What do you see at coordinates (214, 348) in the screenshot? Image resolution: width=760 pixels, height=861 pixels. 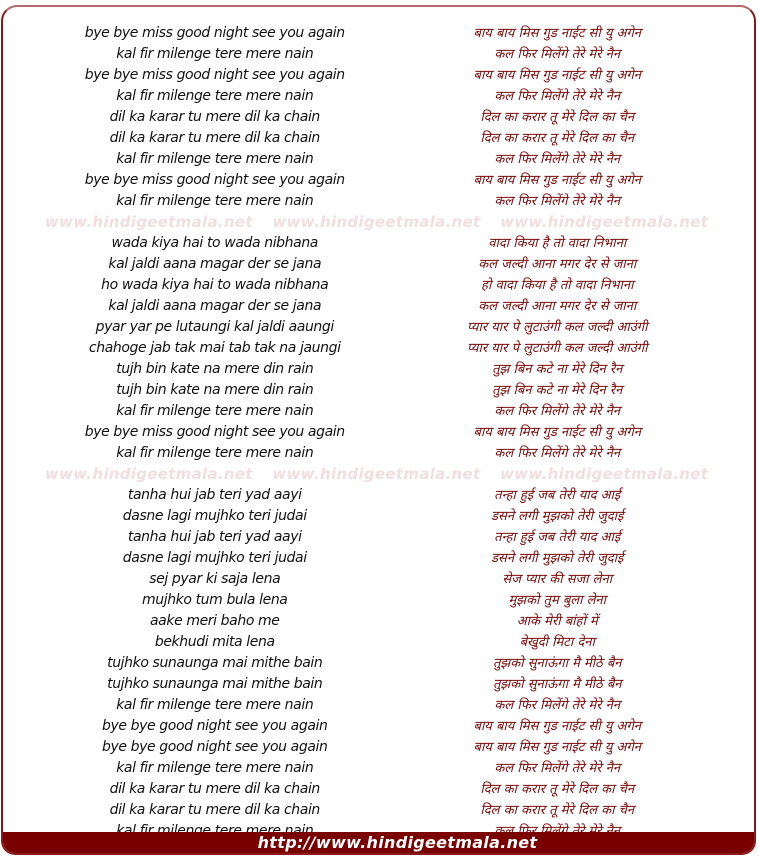 I see `english-lyric: chahoge jab tak mai tab tak na jaungi` at bounding box center [214, 348].